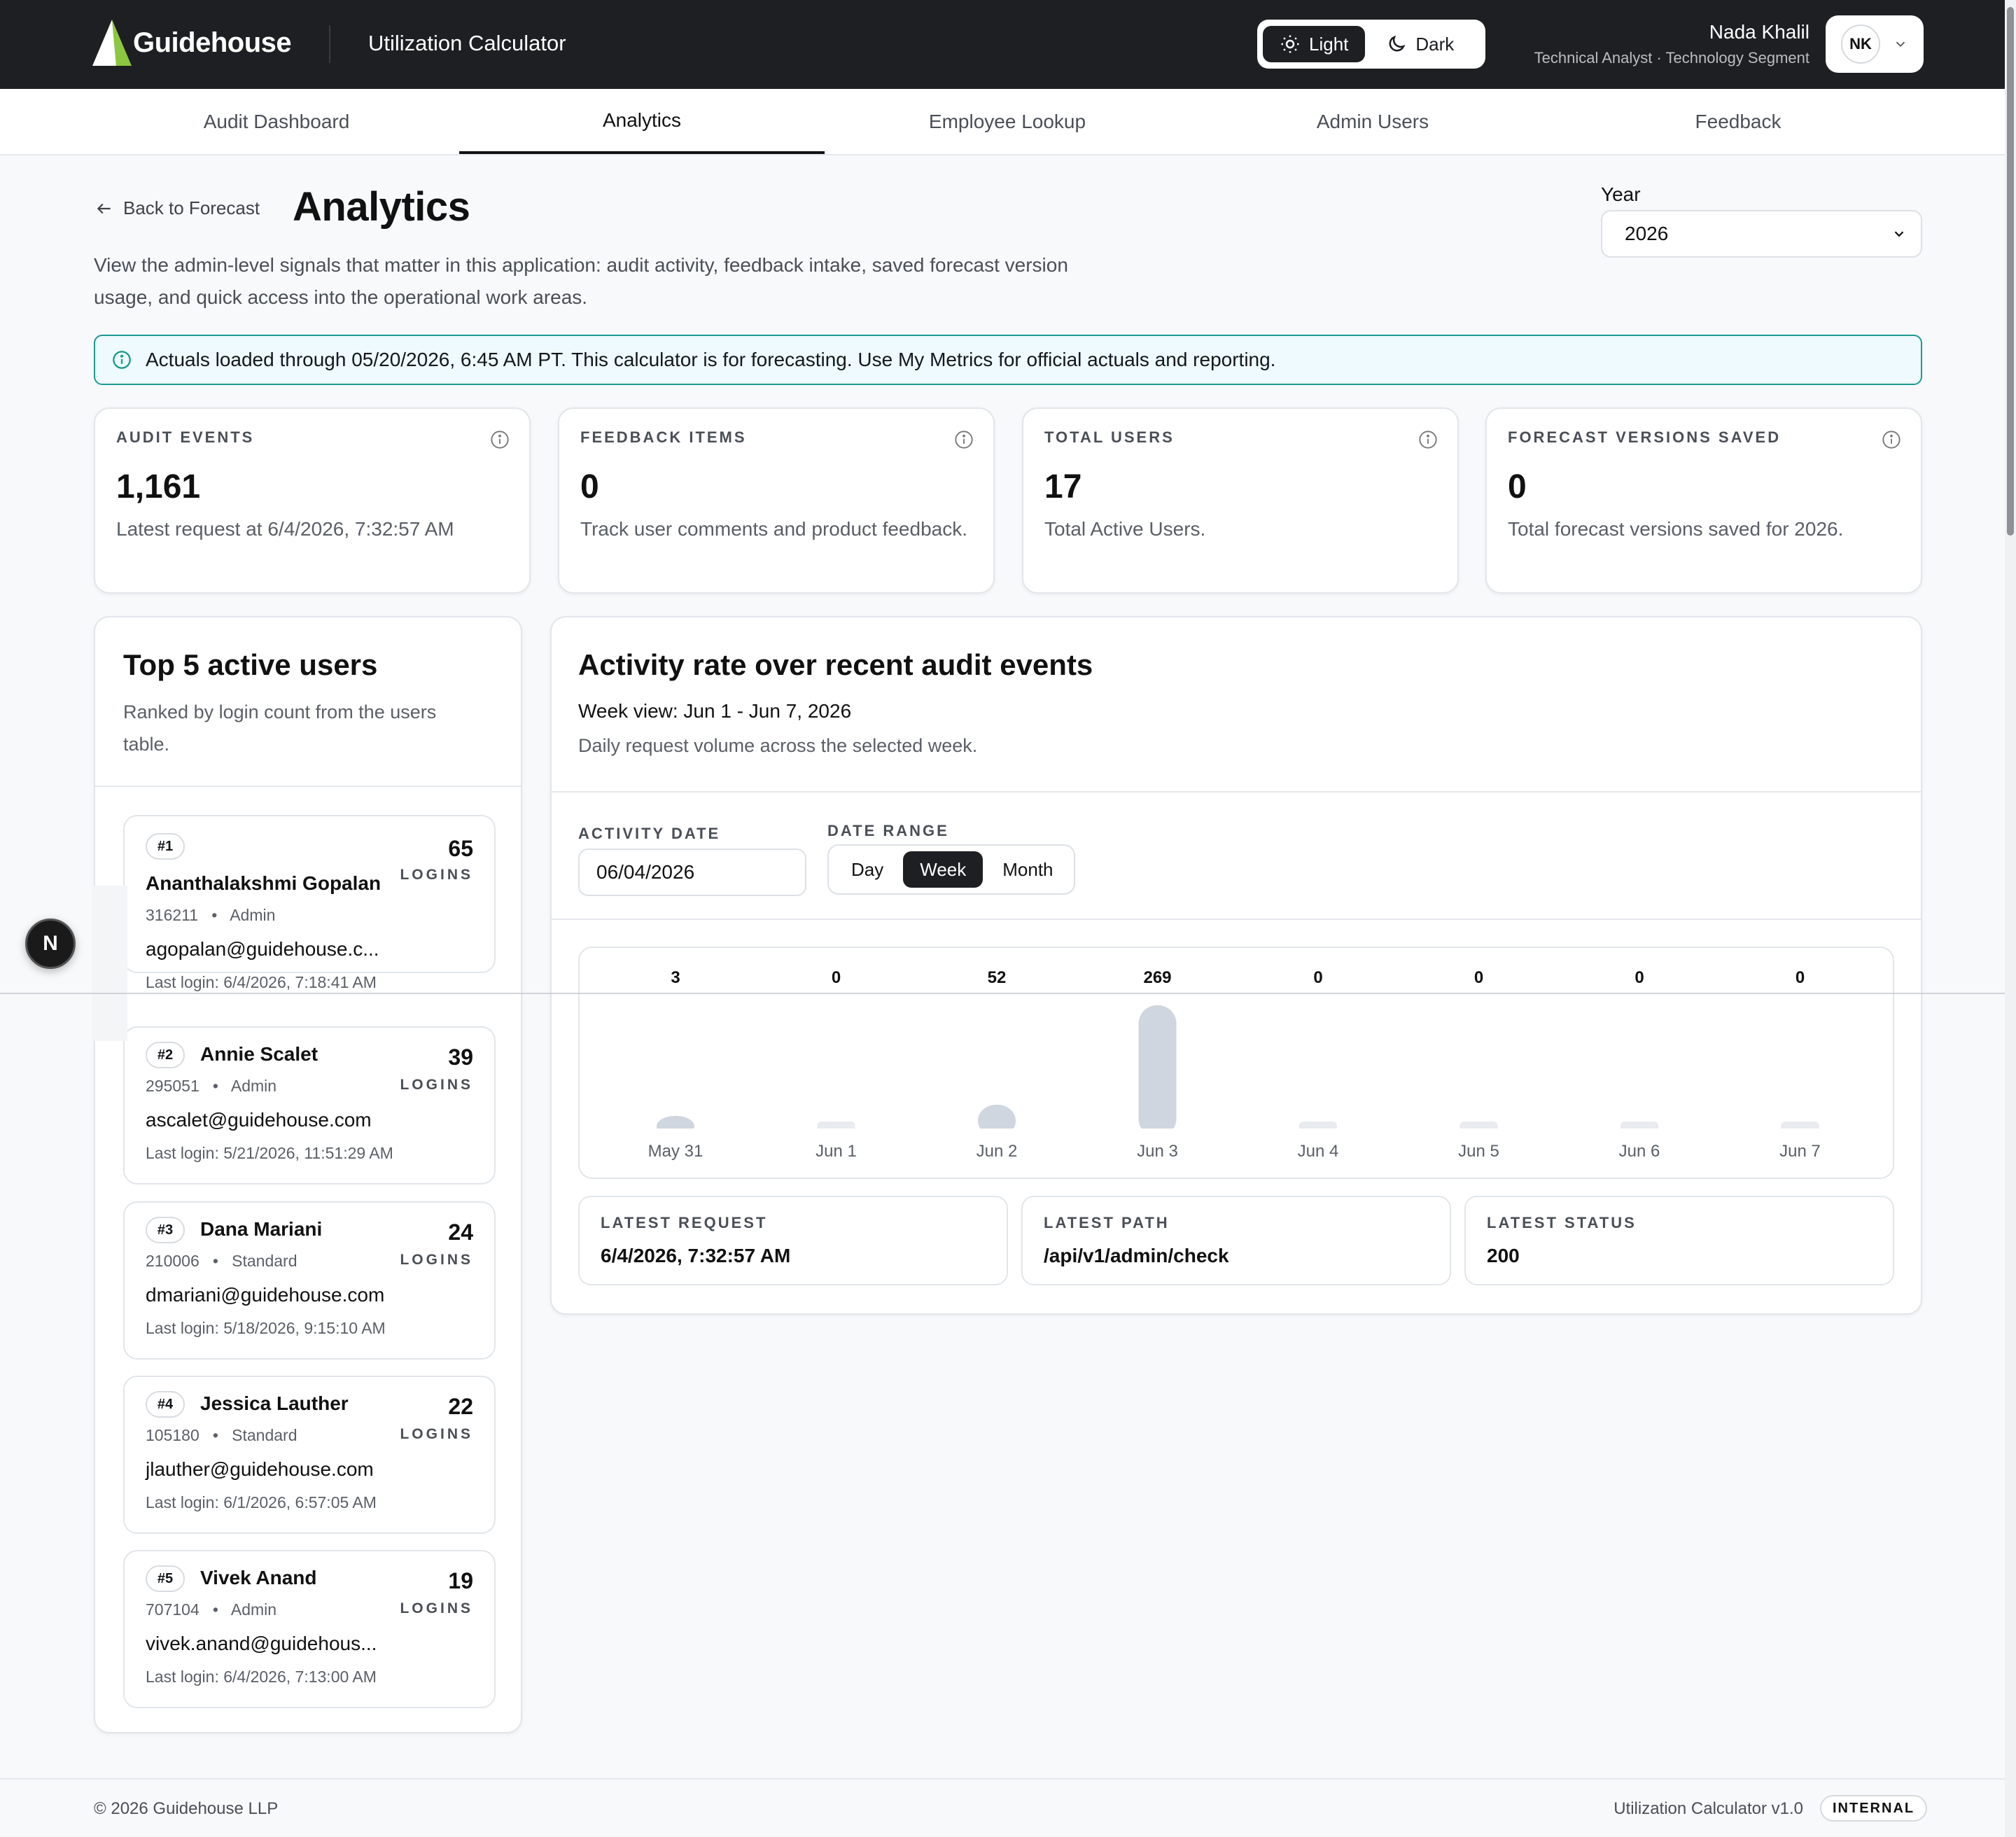  I want to click on user-id: 707104, so click(173, 1609).